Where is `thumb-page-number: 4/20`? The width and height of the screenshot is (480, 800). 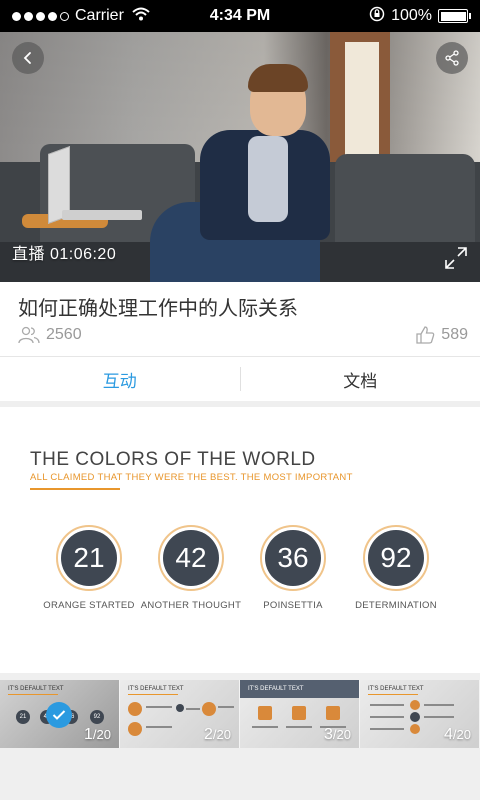 thumb-page-number: 4/20 is located at coordinates (457, 734).